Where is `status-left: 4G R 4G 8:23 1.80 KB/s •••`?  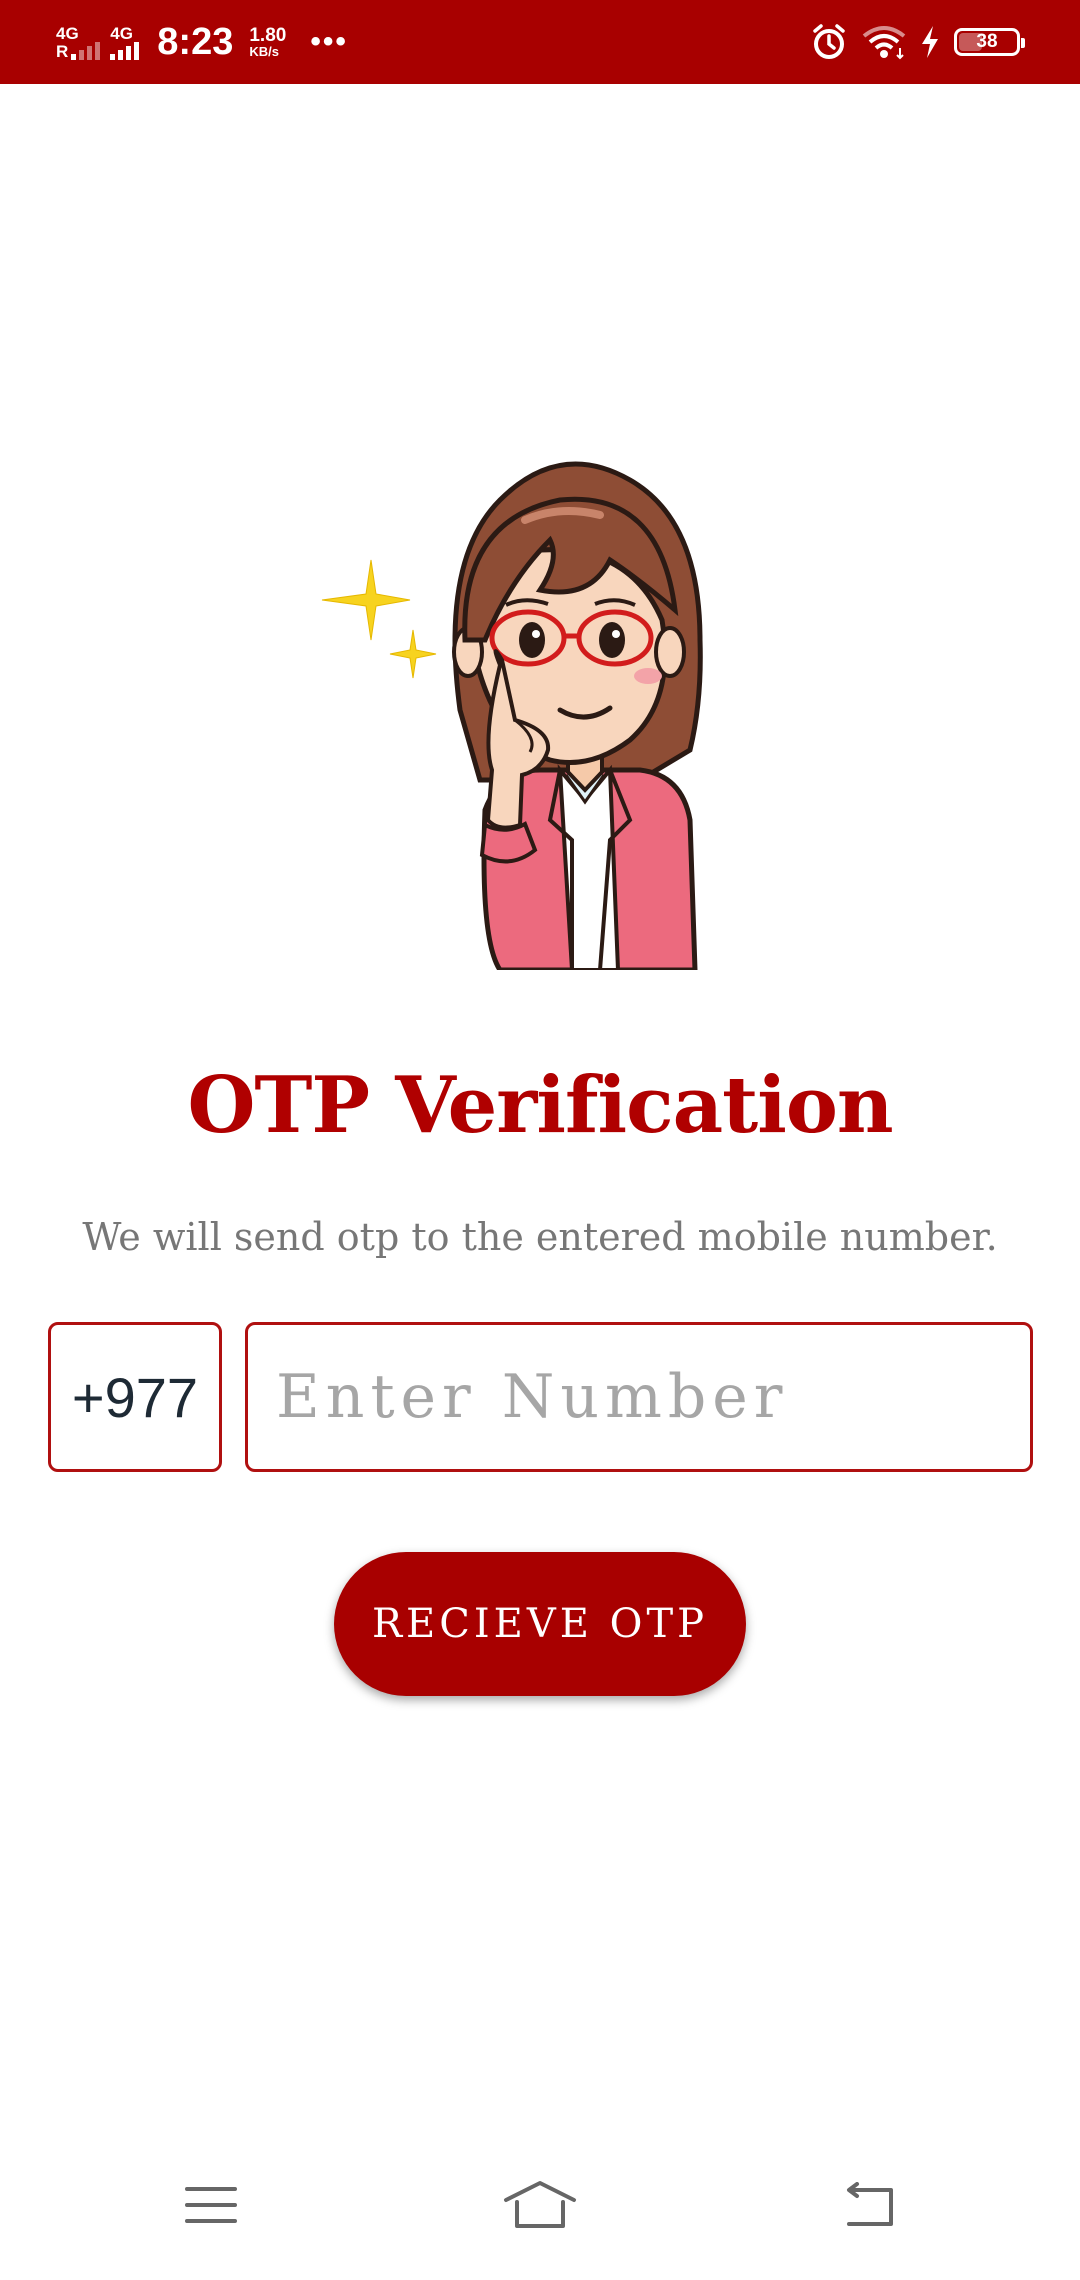 status-left: 4G R 4G 8:23 1.80 KB/s ••• is located at coordinates (202, 42).